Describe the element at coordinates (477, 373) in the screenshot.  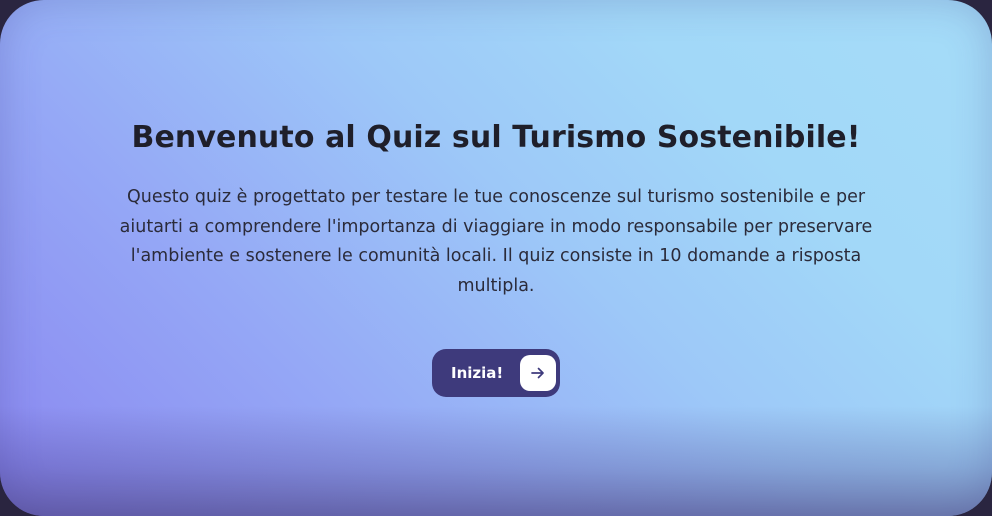
I see `start-button-label: Inizia!` at that location.